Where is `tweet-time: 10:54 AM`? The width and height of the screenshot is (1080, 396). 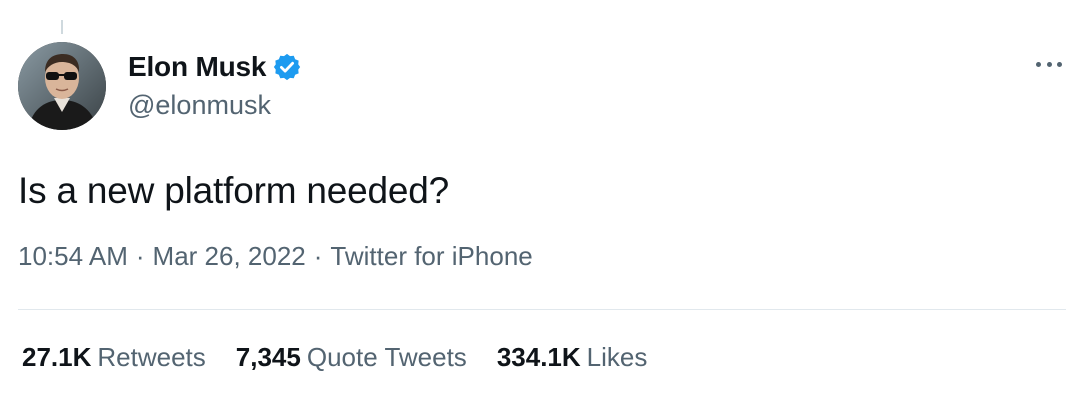 tweet-time: 10:54 AM is located at coordinates (73, 256).